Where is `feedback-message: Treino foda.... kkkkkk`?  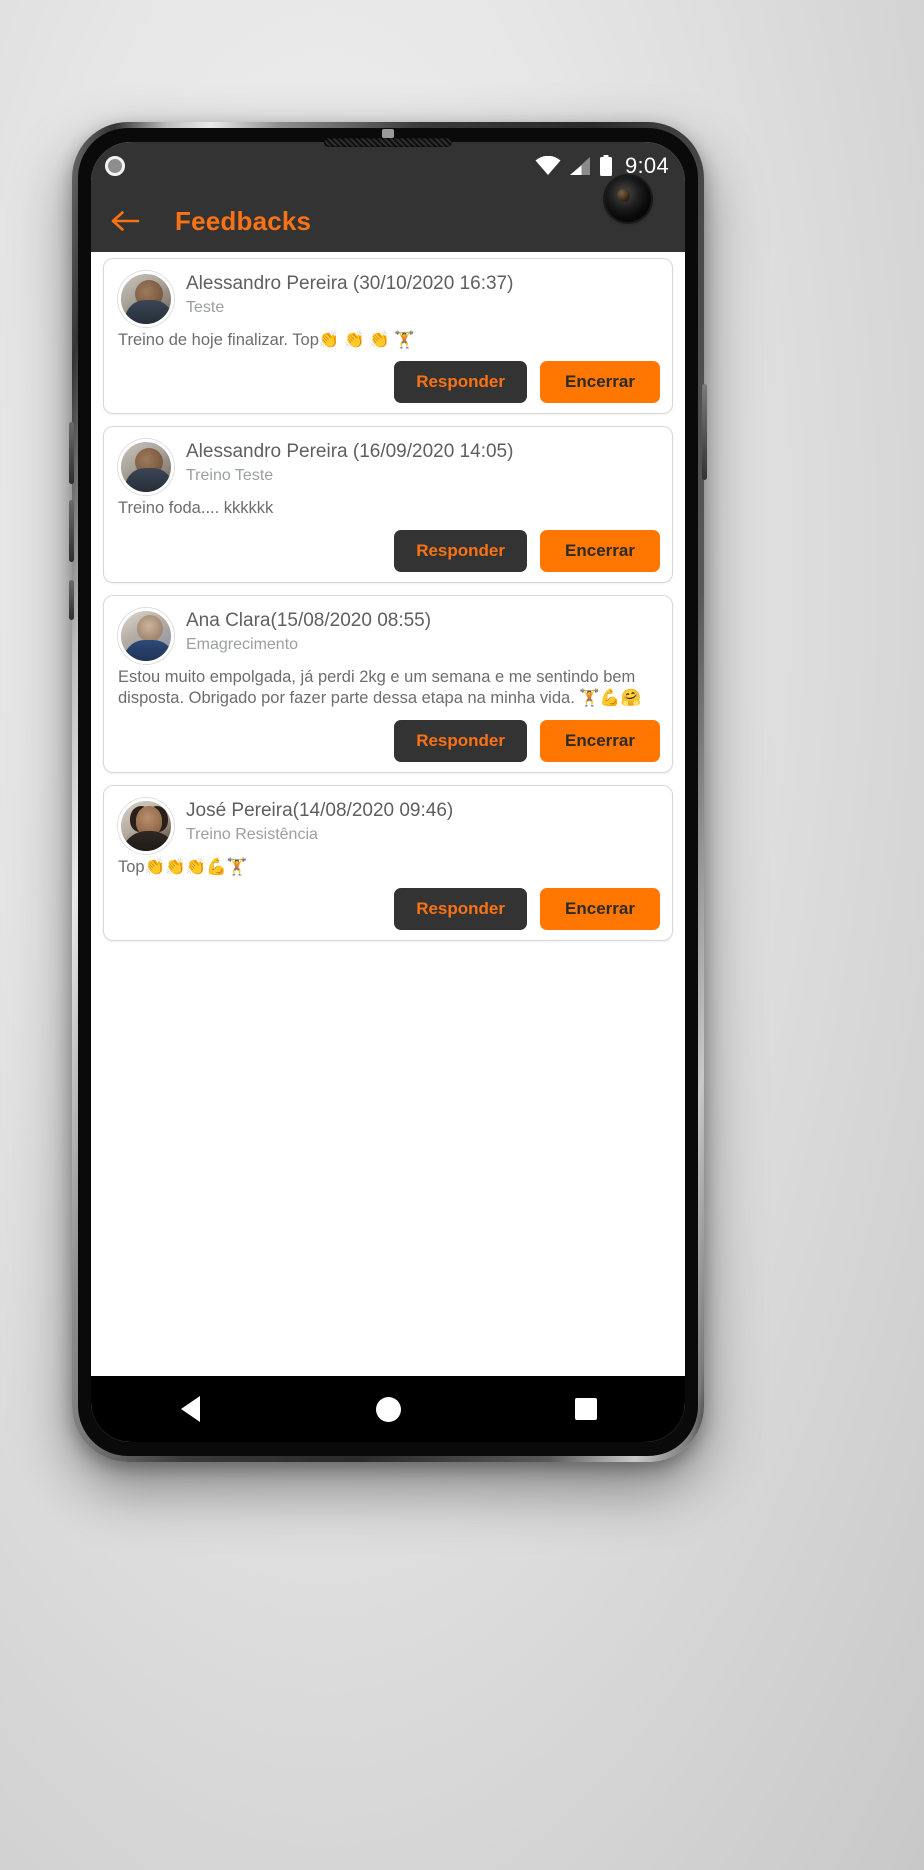
feedback-message: Treino foda.... kkkkkk is located at coordinates (196, 508).